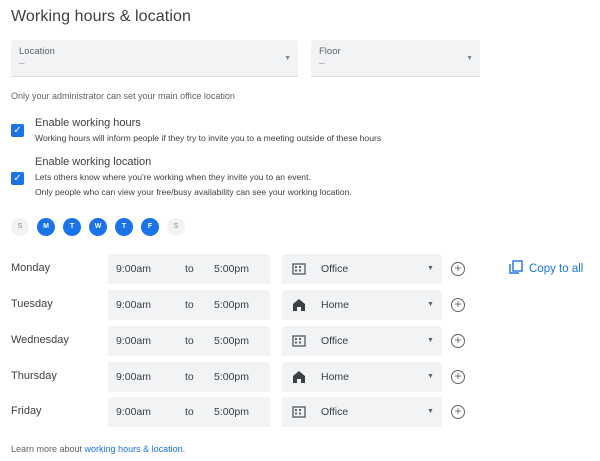  I want to click on day-name: Wednesday, so click(40, 340).